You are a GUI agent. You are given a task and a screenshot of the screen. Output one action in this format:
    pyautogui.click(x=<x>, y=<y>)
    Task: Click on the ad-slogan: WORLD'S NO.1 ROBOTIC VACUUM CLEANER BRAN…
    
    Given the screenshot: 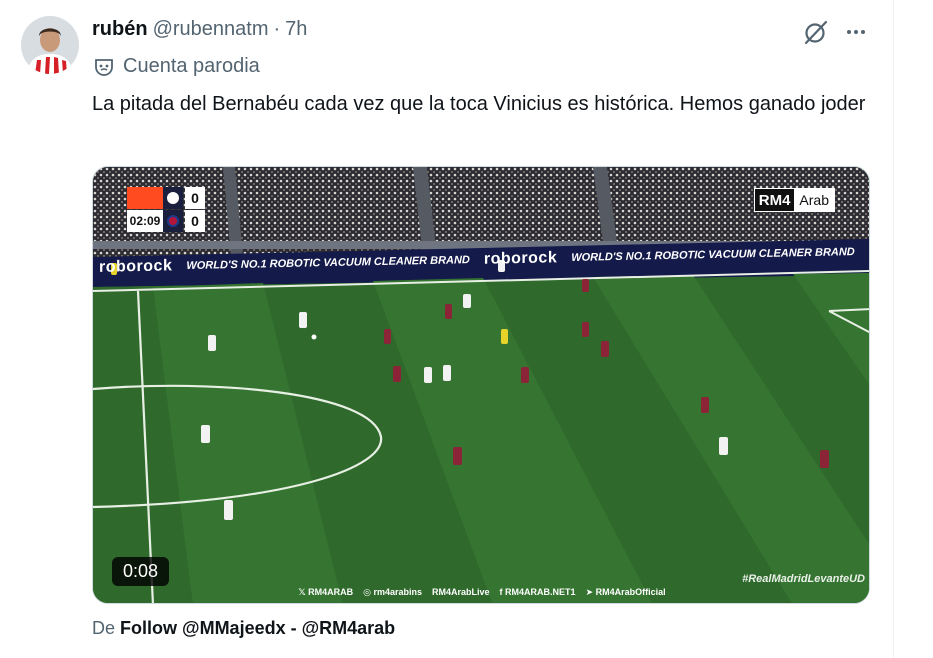 What is the action you would take?
    pyautogui.click(x=328, y=263)
    